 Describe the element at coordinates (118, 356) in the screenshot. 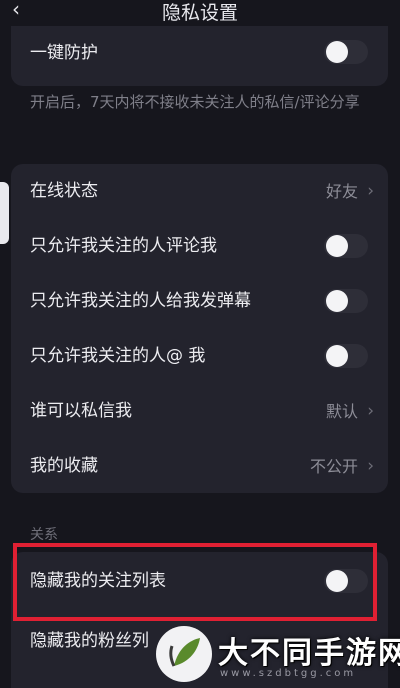

I see `row-label: 只允许我关注的人@ 我` at that location.